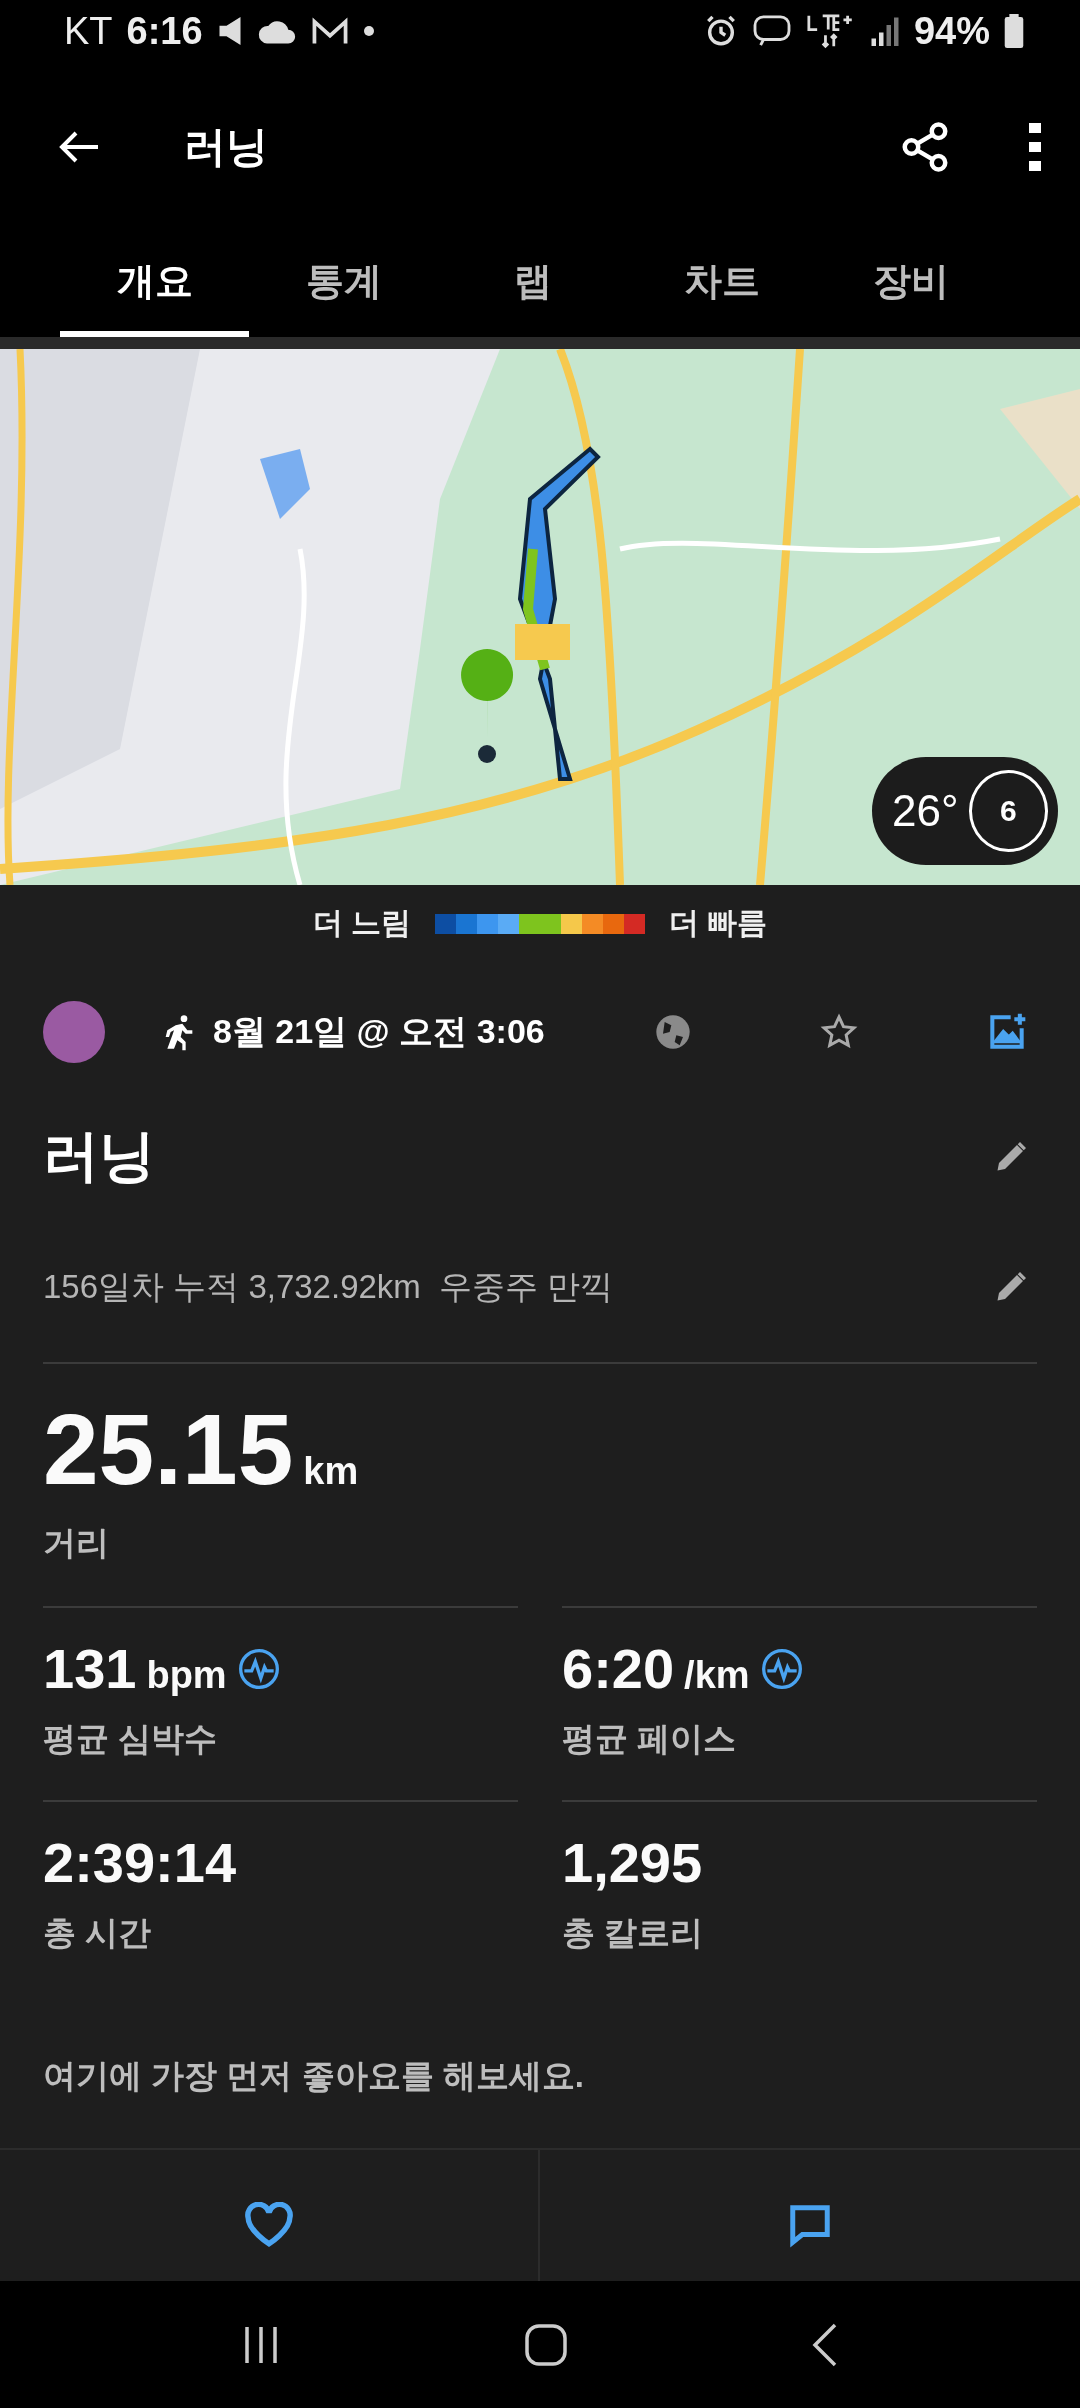 This screenshot has width=1080, height=2408. Describe the element at coordinates (632, 1862) in the screenshot. I see `stat-value: 1,295` at that location.